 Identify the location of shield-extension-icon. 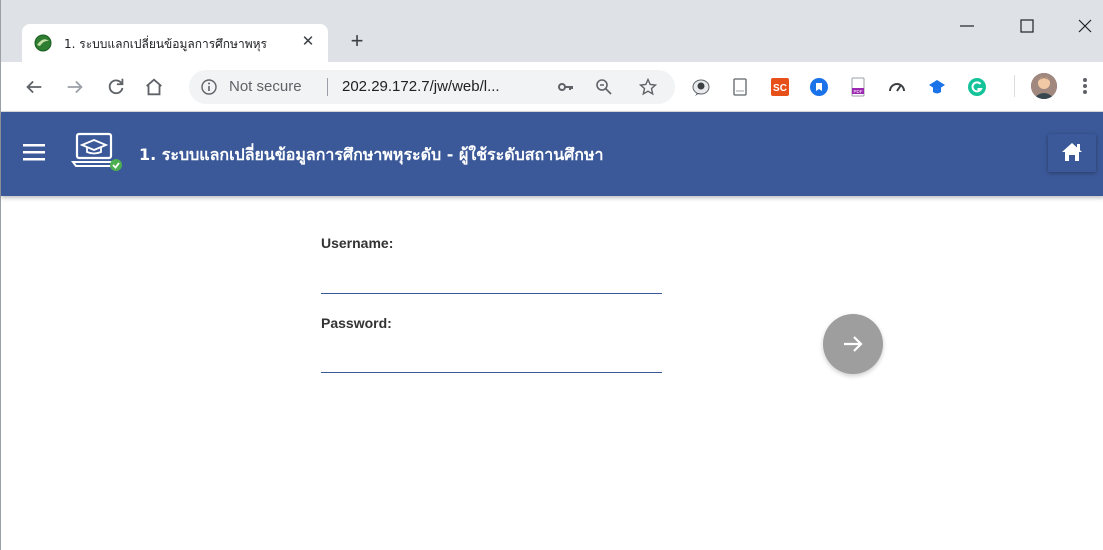
(819, 87).